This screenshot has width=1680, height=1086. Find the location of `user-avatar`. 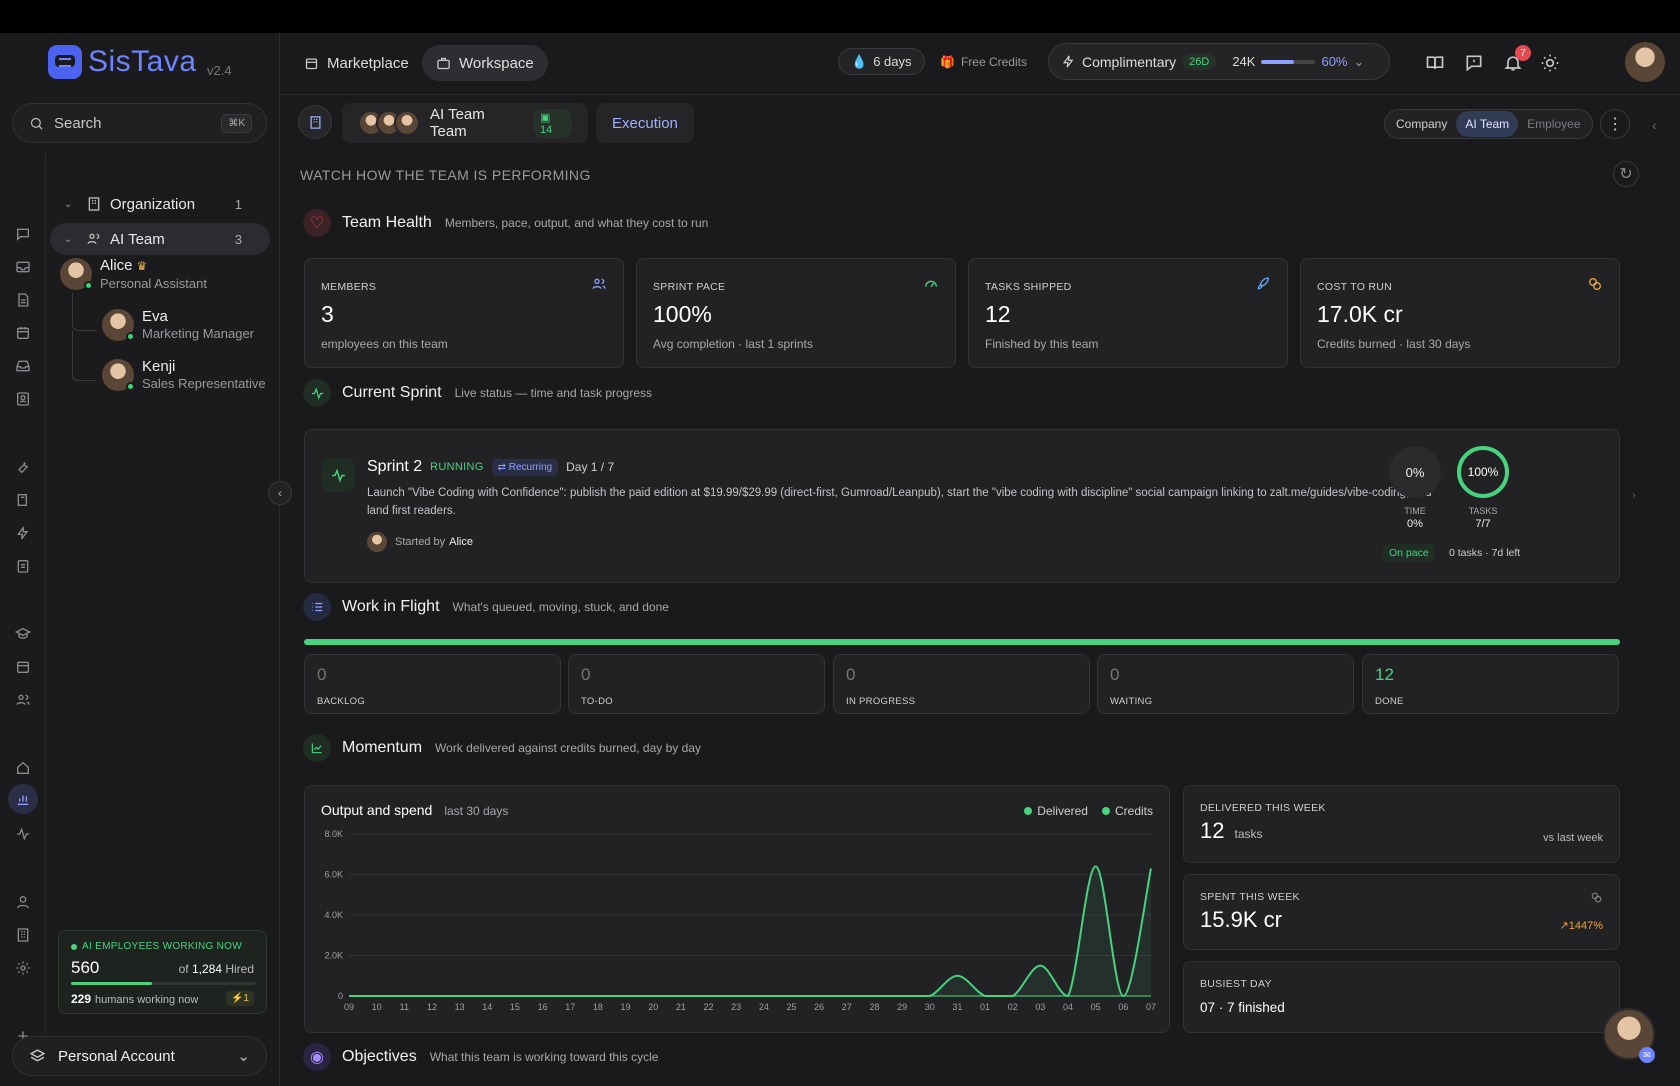

user-avatar is located at coordinates (1645, 62).